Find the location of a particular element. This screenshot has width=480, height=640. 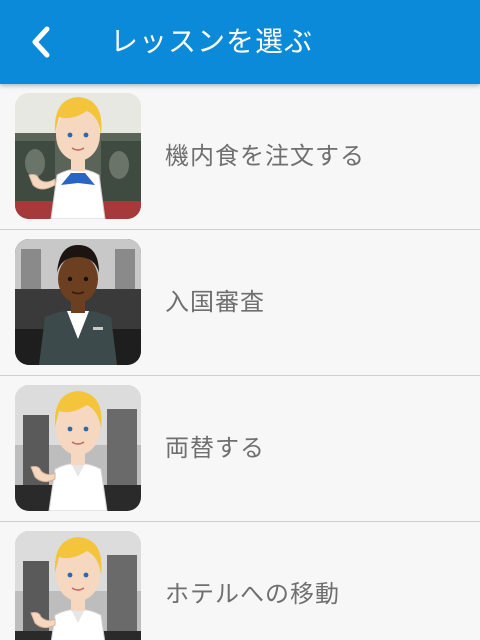

chevron-left-icon is located at coordinates (41, 42).